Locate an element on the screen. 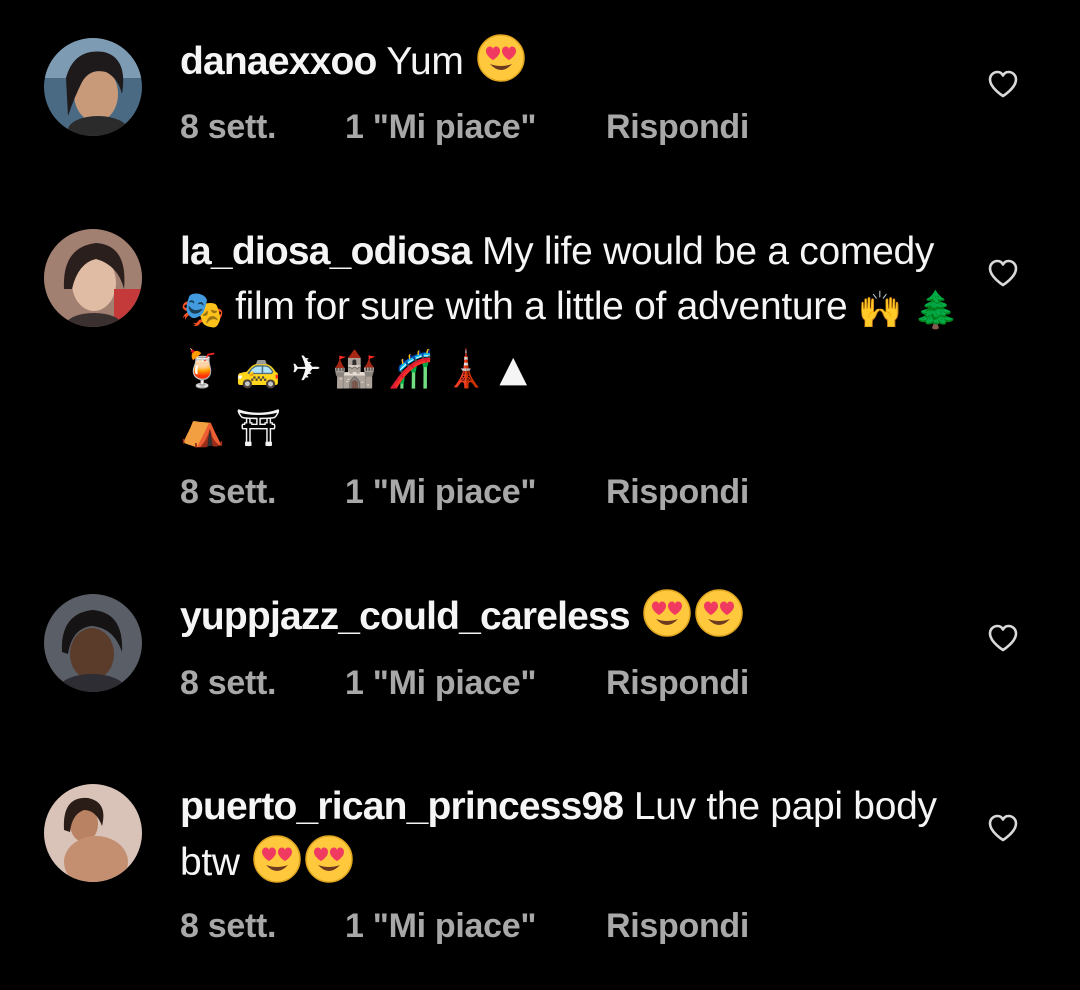  comment-body: yuppjazz_could_careless is located at coordinates (570, 616).